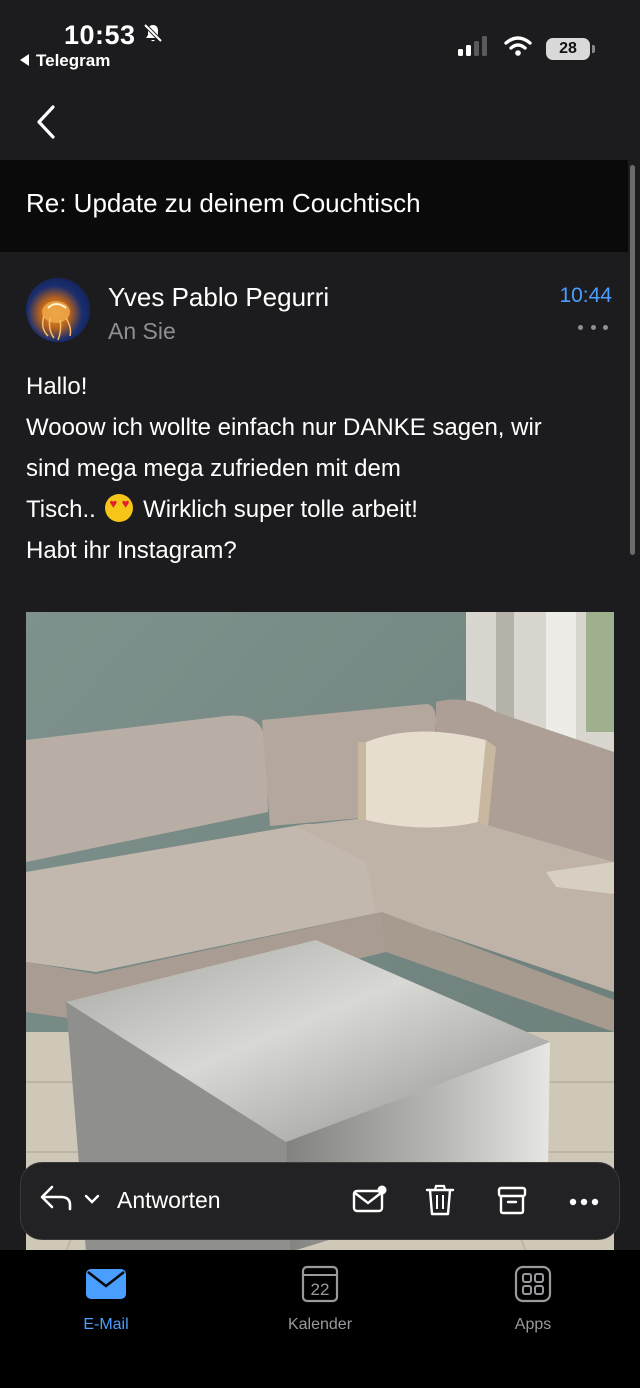 Image resolution: width=640 pixels, height=1388 pixels. Describe the element at coordinates (593, 327) in the screenshot. I see `more-options-icon` at that location.